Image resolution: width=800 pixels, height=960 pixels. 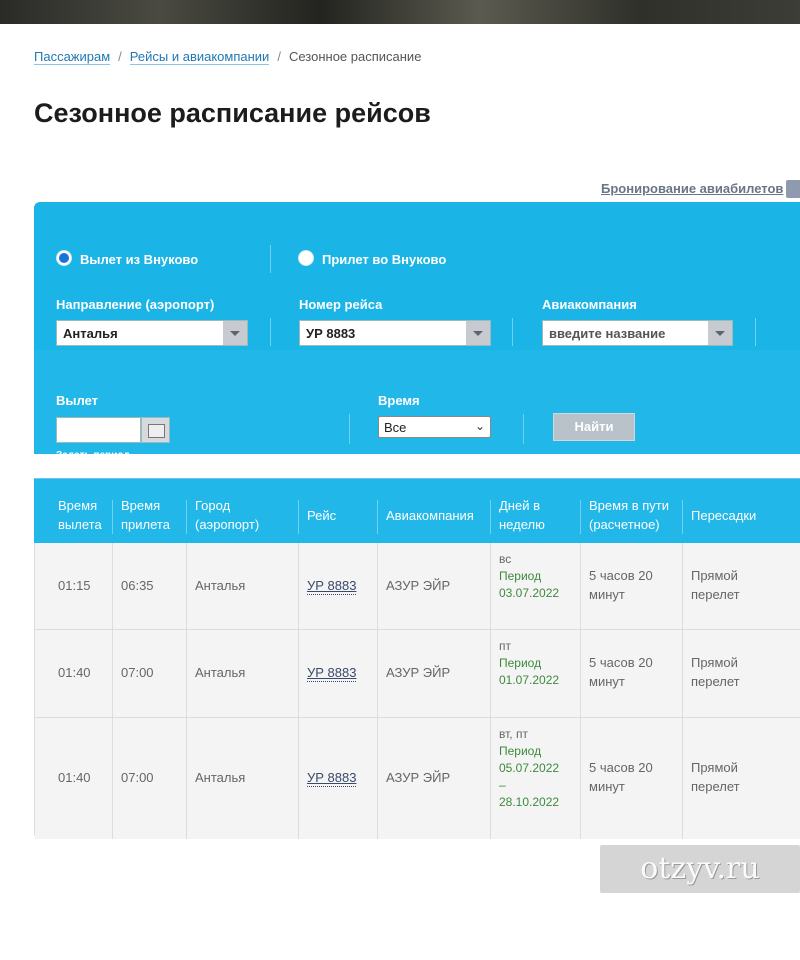 What do you see at coordinates (331, 333) in the screenshot?
I see `flight-number-value: УР 8883` at bounding box center [331, 333].